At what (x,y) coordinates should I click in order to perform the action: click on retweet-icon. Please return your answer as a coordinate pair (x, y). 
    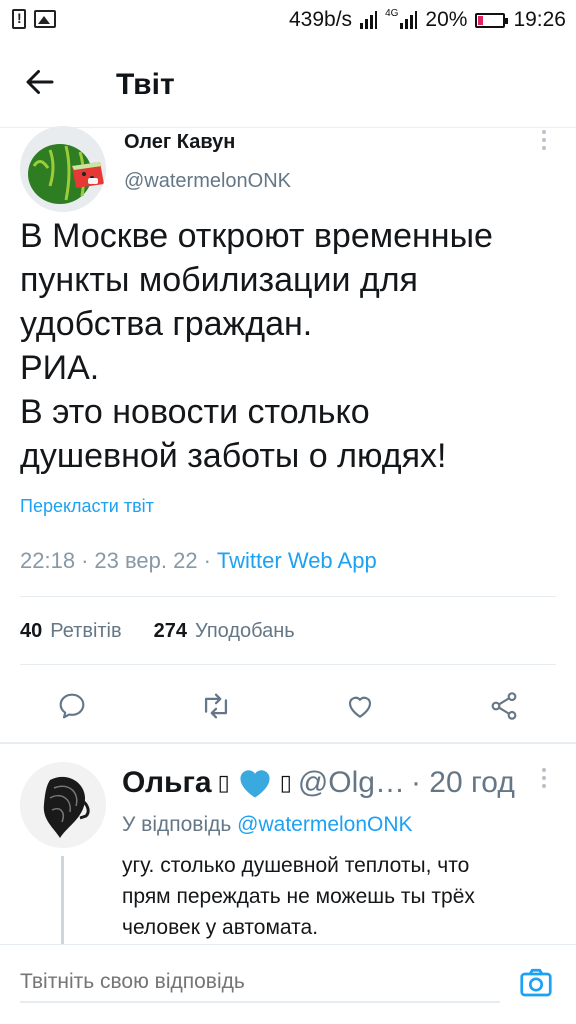
    Looking at the image, I should click on (216, 706).